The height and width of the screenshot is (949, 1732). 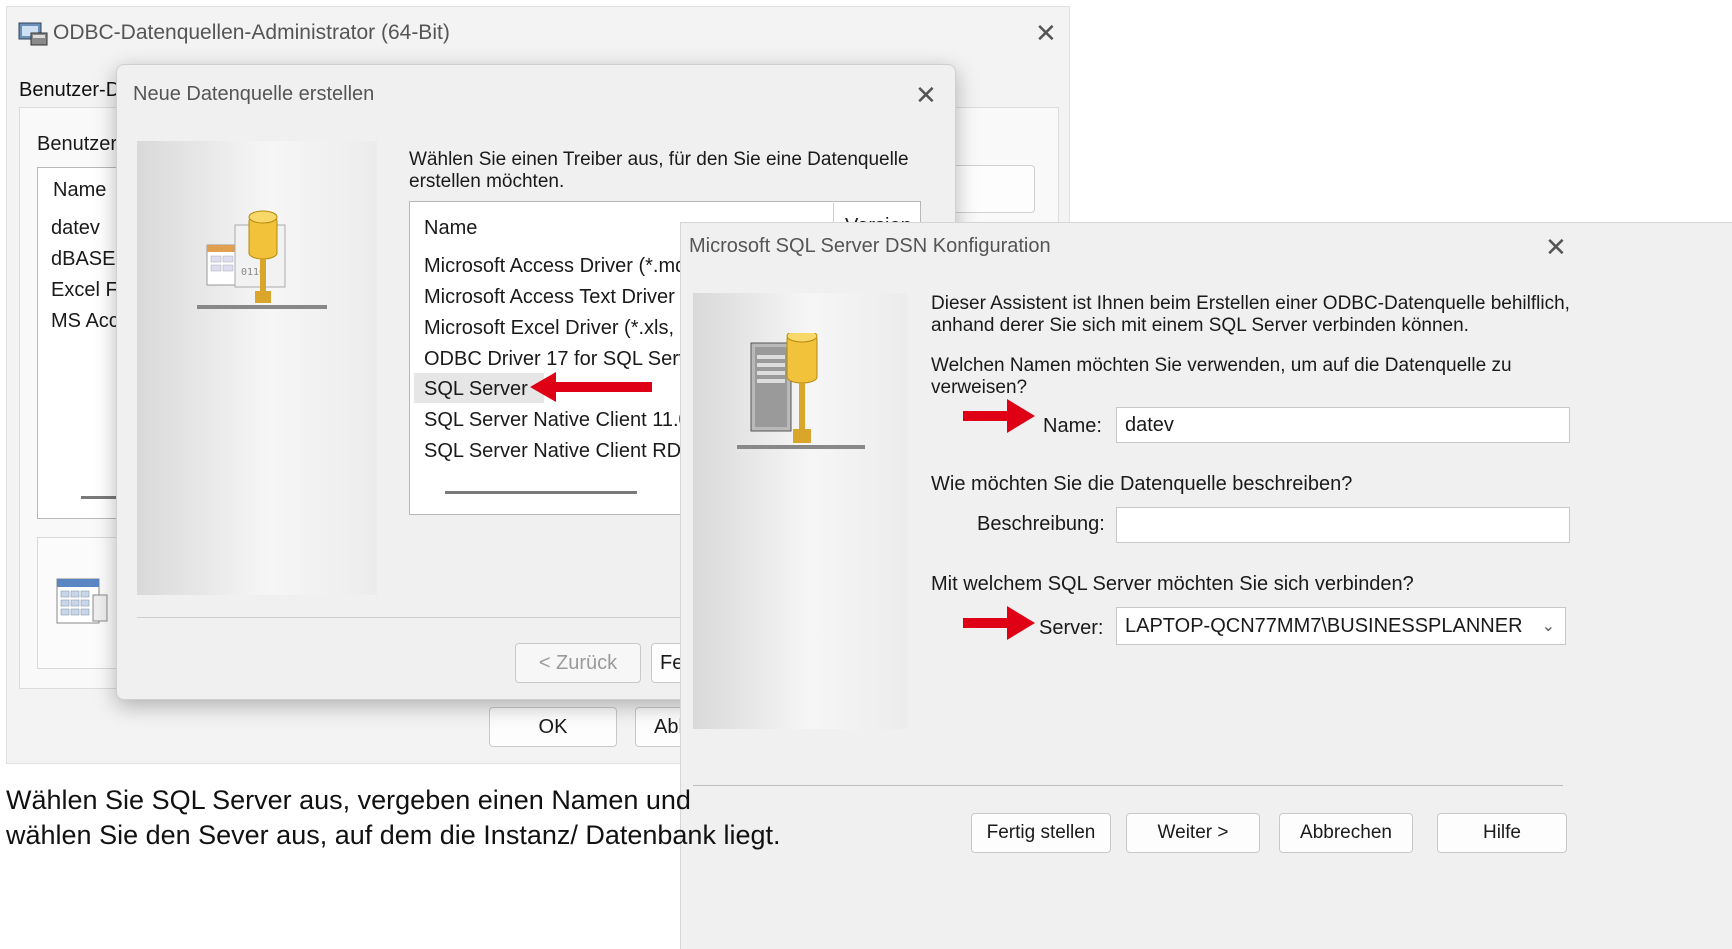 I want to click on list-item: datev, so click(x=75, y=228).